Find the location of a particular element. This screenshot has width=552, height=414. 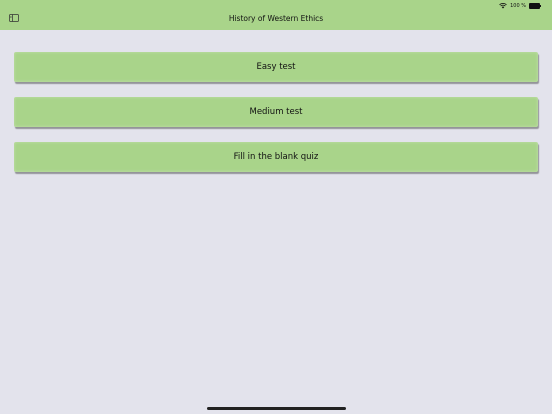

status-bar: 100 % is located at coordinates (520, 5).